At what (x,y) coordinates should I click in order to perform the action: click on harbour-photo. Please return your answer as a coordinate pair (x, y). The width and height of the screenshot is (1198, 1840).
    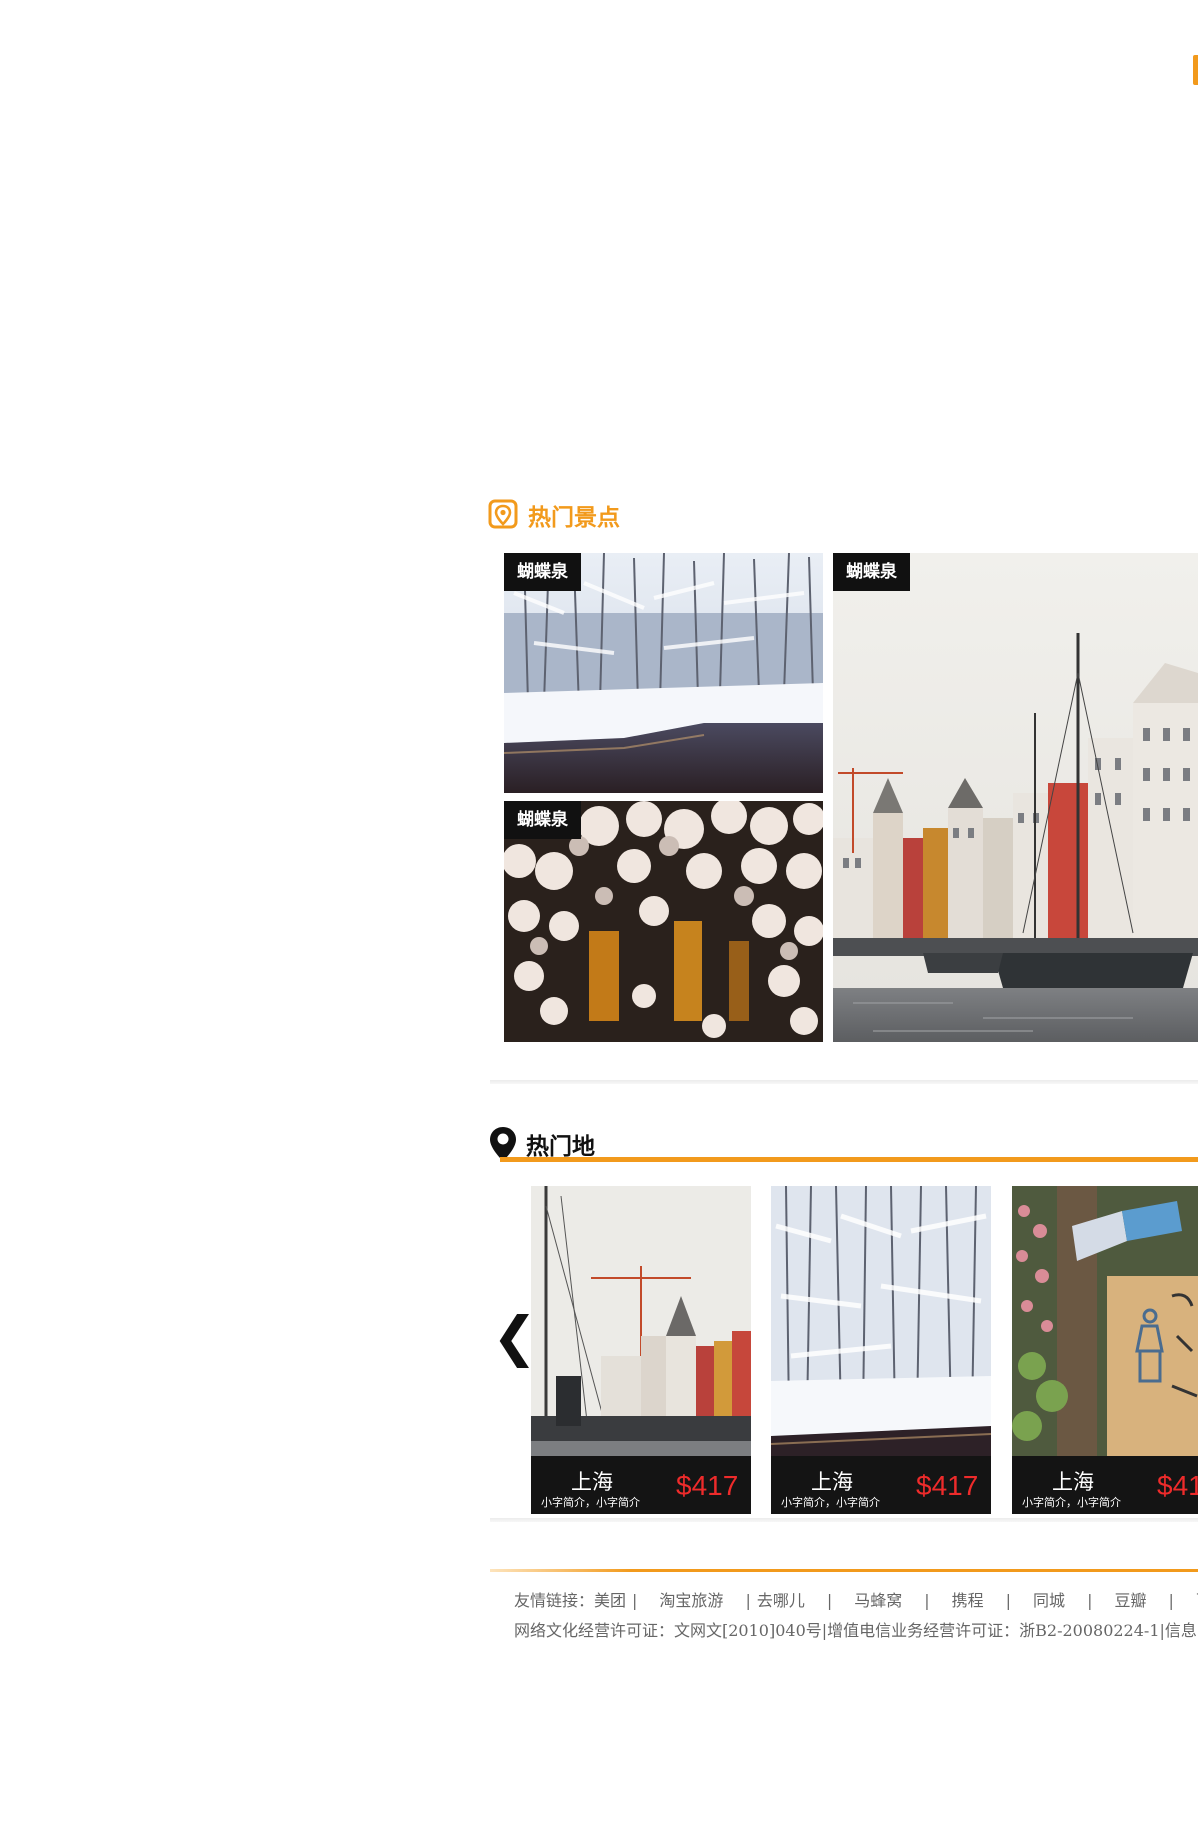
    Looking at the image, I should click on (1015, 797).